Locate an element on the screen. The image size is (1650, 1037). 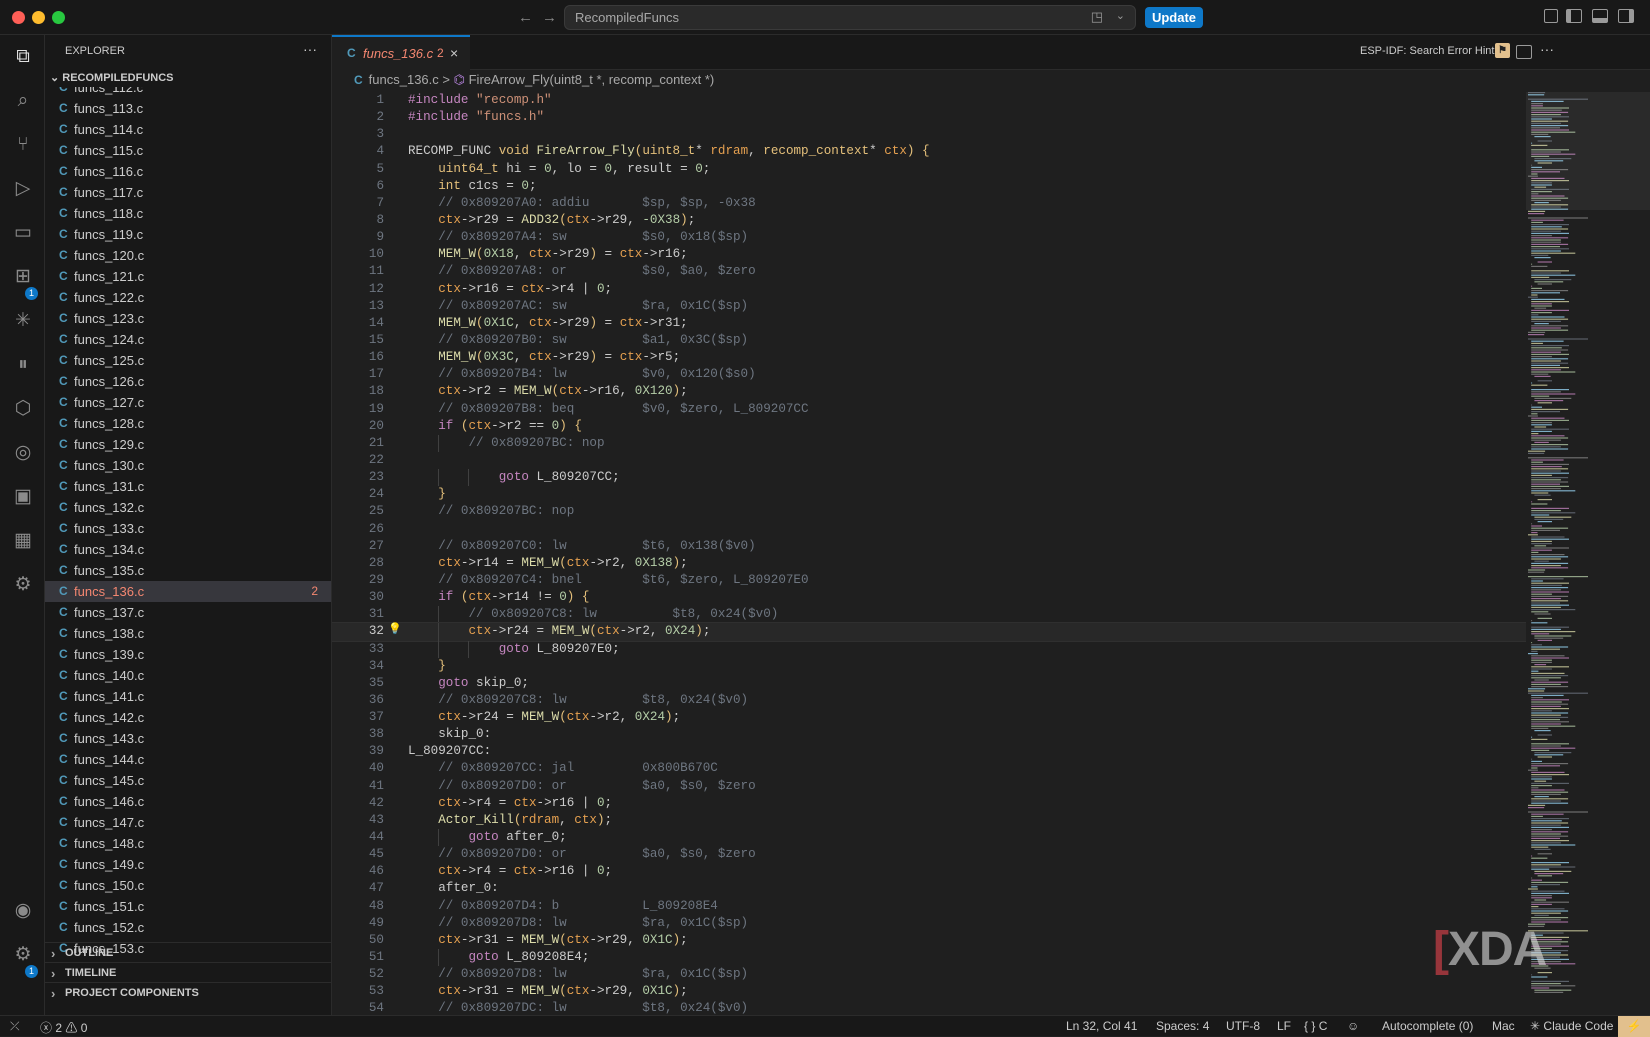
code-line: 10 MEM_W(0X18, ctx->r29) = ctx->r16; is located at coordinates (929, 254).